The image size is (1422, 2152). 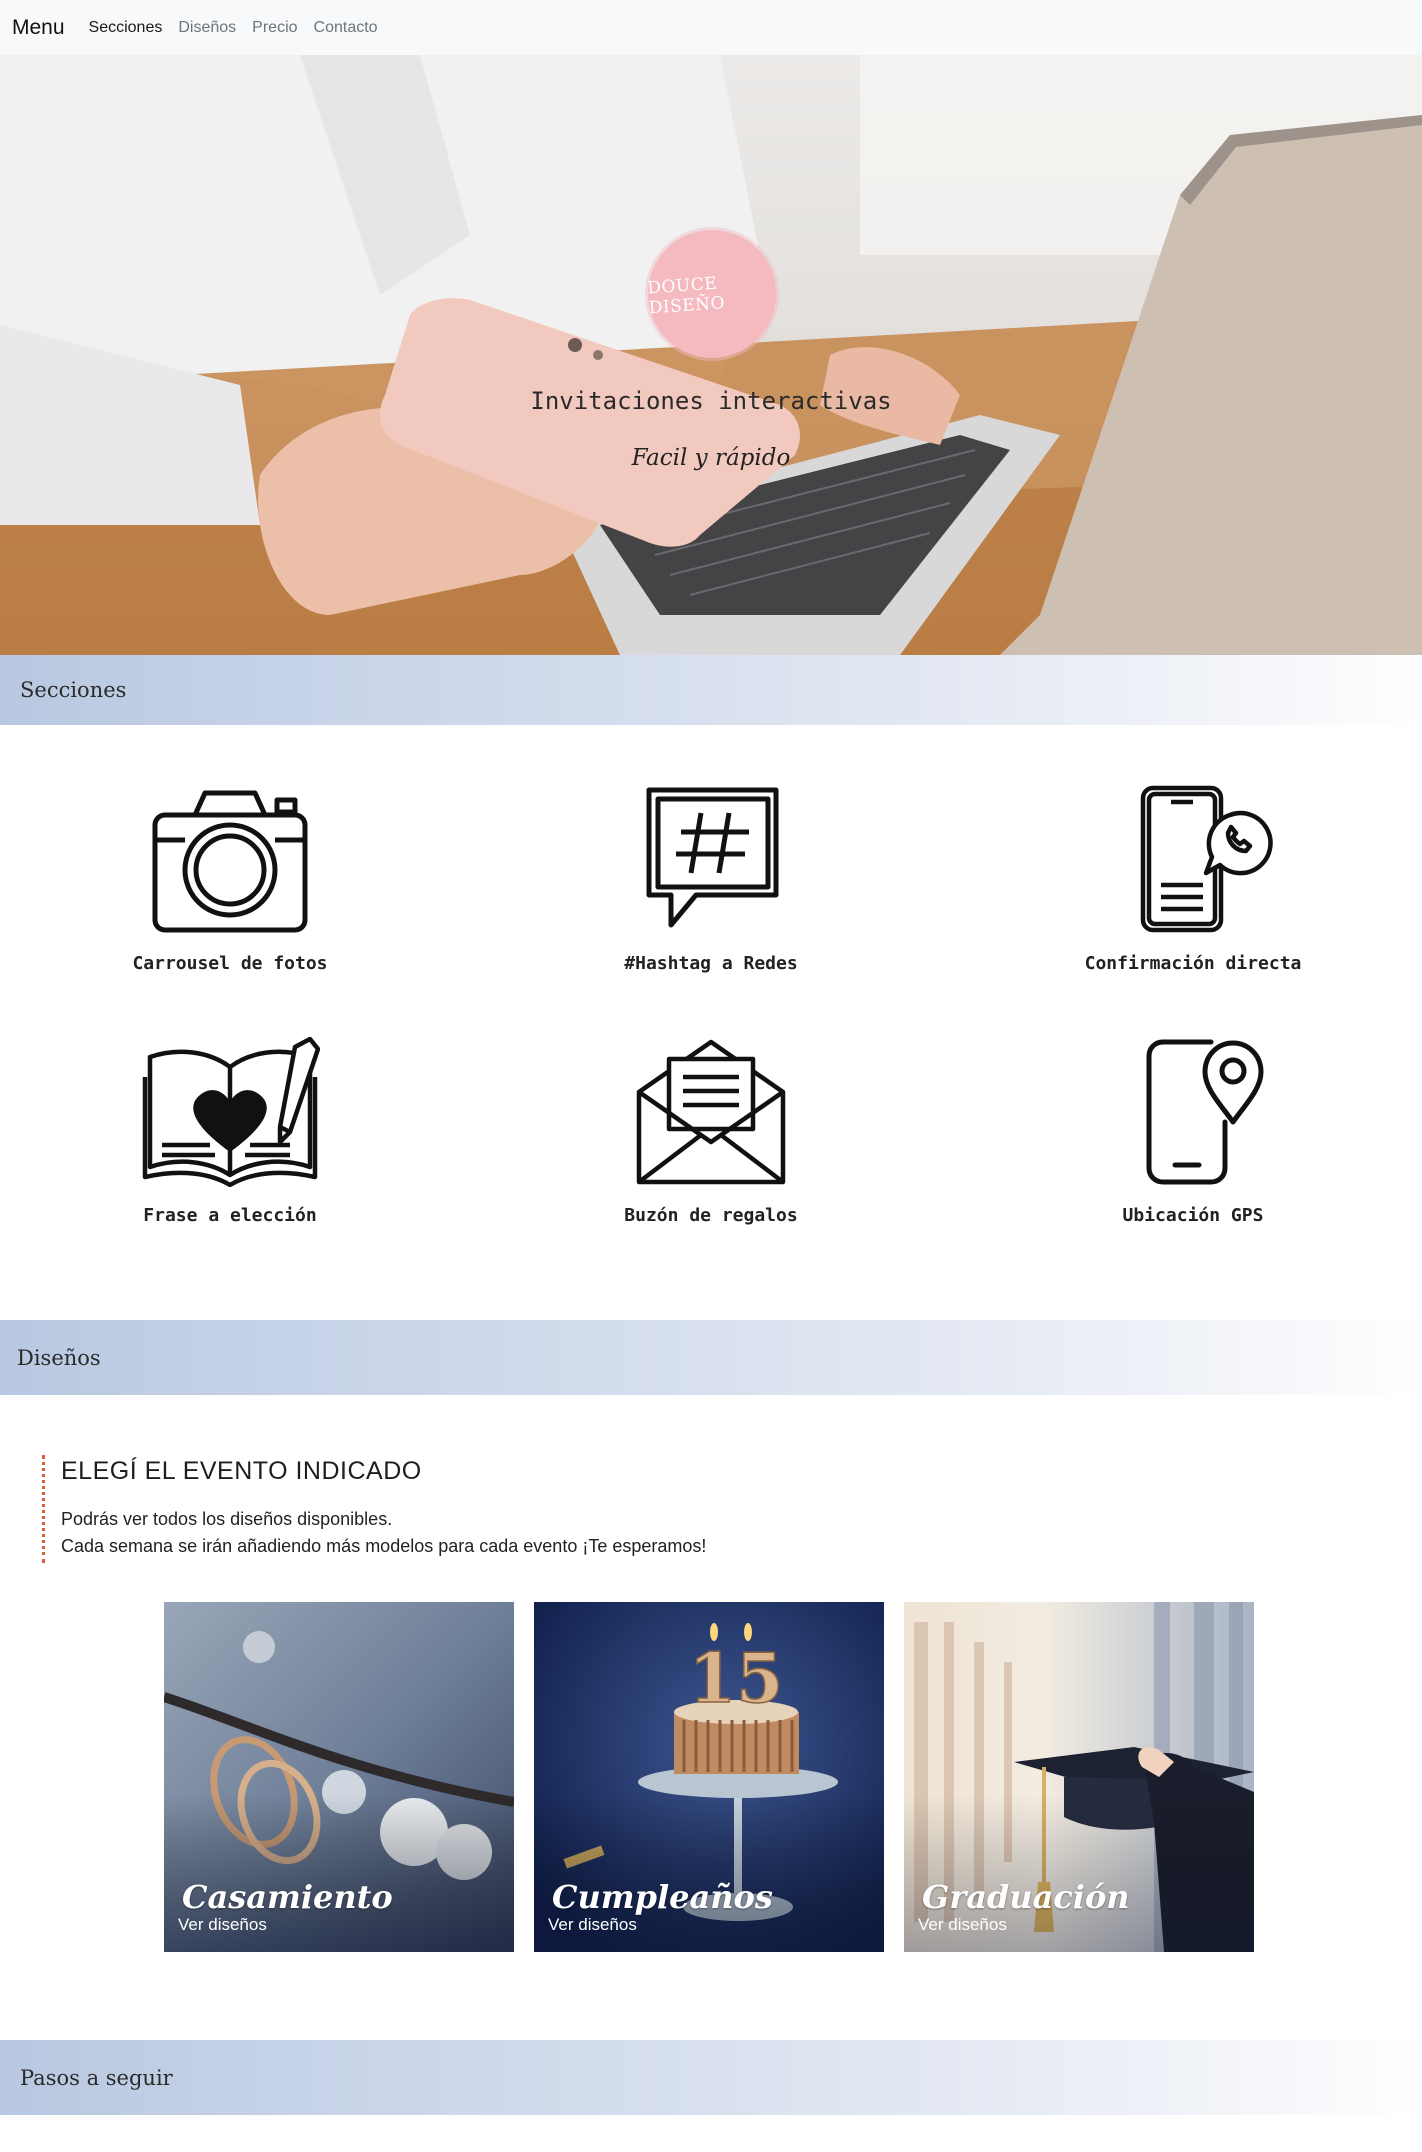 What do you see at coordinates (73, 690) in the screenshot?
I see `section-title-secciones: Secciones` at bounding box center [73, 690].